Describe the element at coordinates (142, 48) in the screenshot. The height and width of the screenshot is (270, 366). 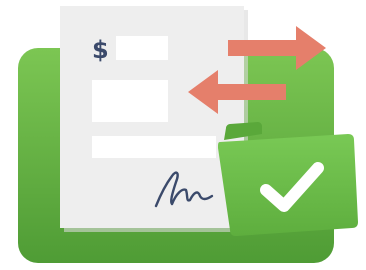
I see `amount-field` at that location.